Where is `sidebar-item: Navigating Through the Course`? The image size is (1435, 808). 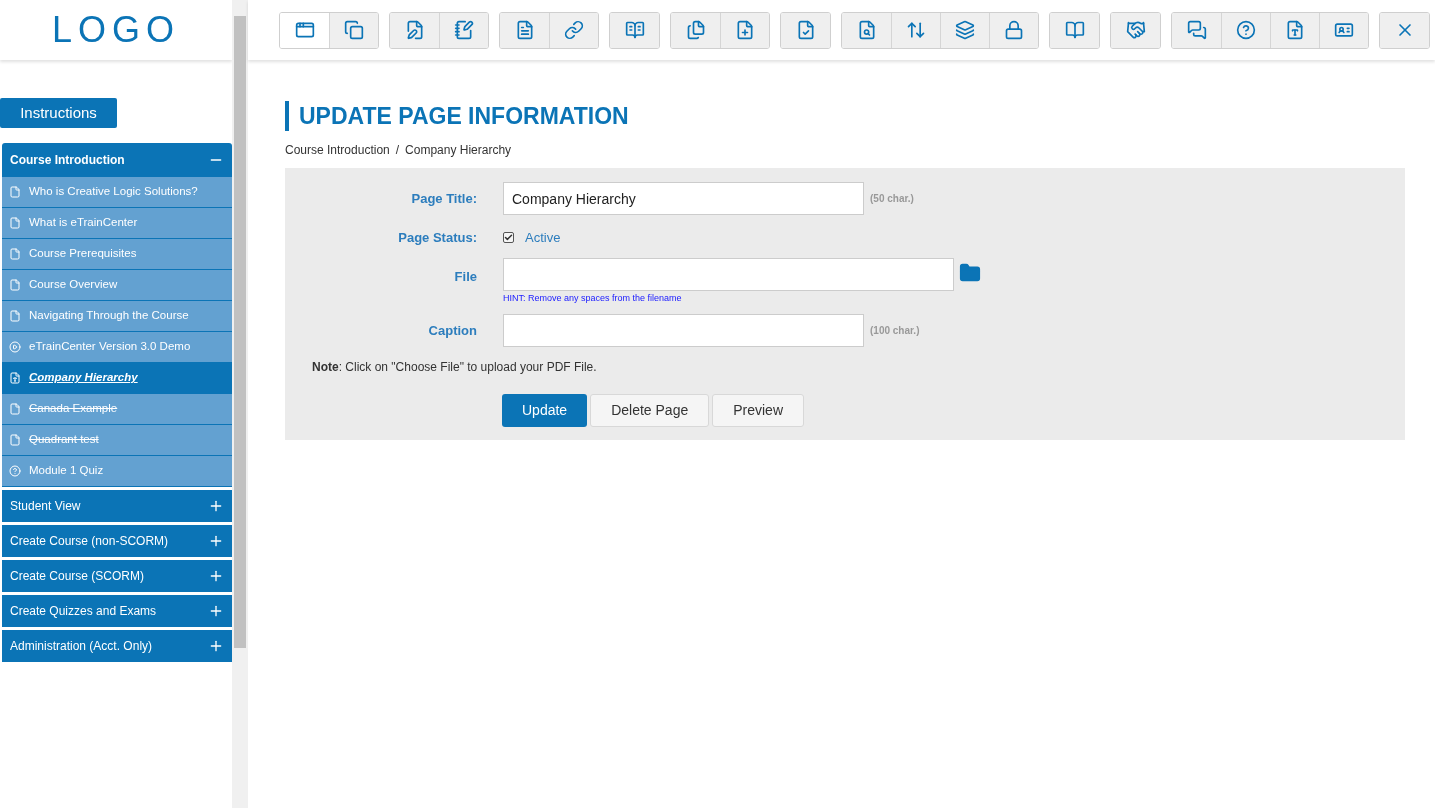
sidebar-item: Navigating Through the Course is located at coordinates (117, 316).